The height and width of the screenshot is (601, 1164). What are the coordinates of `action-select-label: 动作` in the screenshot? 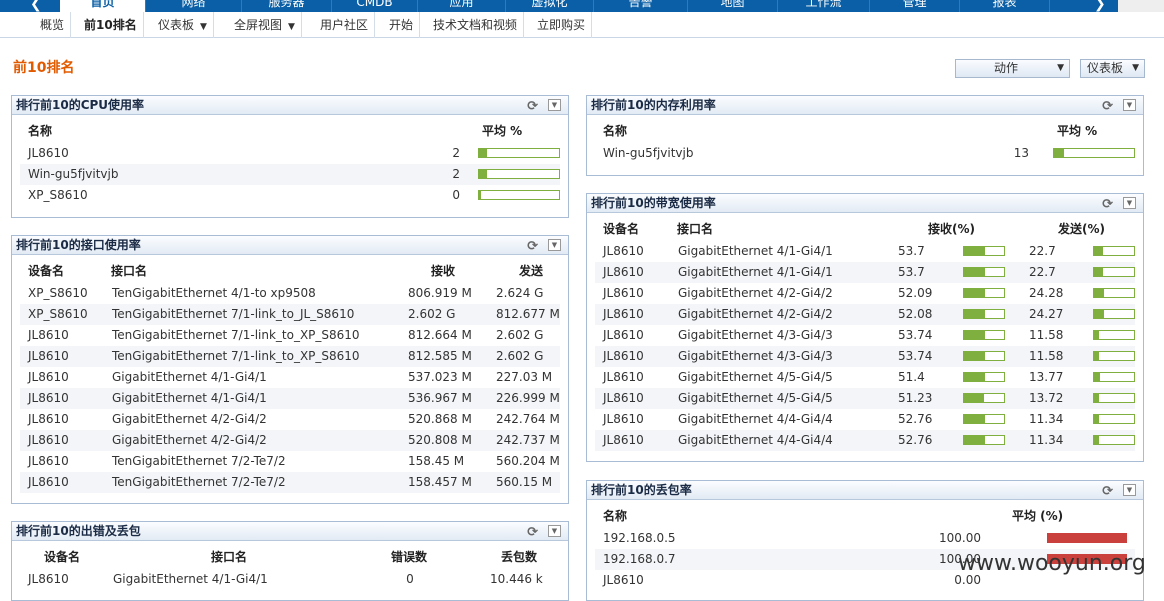 It's located at (1006, 68).